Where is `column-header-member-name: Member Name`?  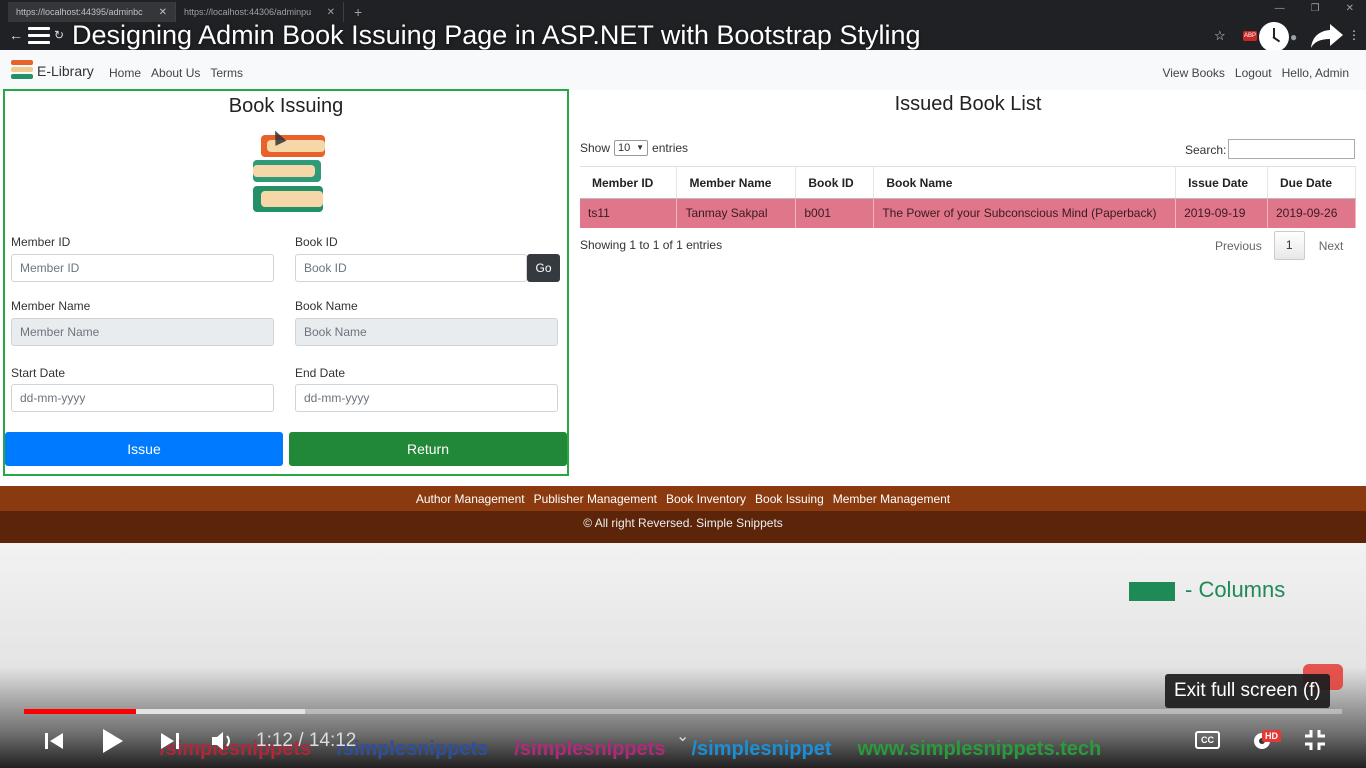
column-header-member-name: Member Name is located at coordinates (736, 182).